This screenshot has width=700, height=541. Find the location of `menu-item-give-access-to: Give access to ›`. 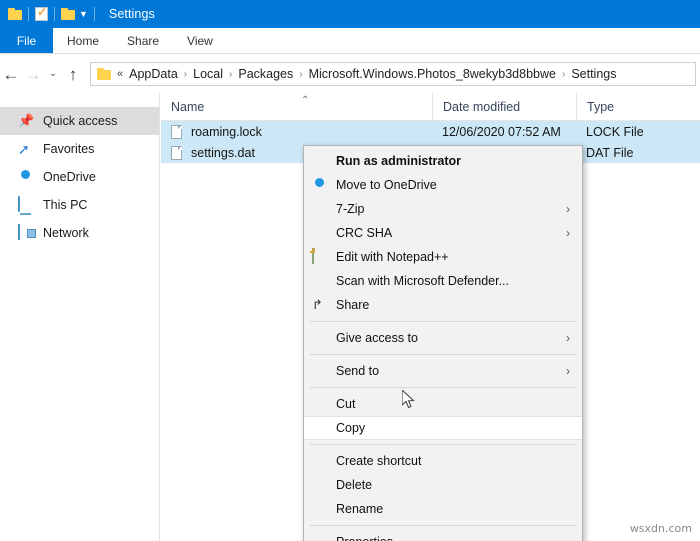

menu-item-give-access-to: Give access to › is located at coordinates (443, 338).